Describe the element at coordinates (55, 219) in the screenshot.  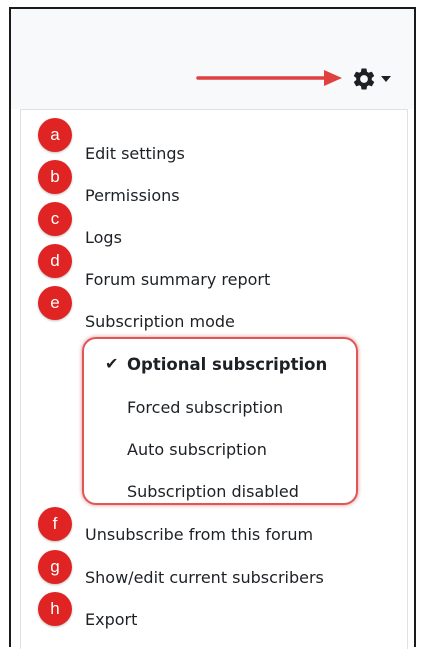
I see `annotation-badge-c: c` at that location.